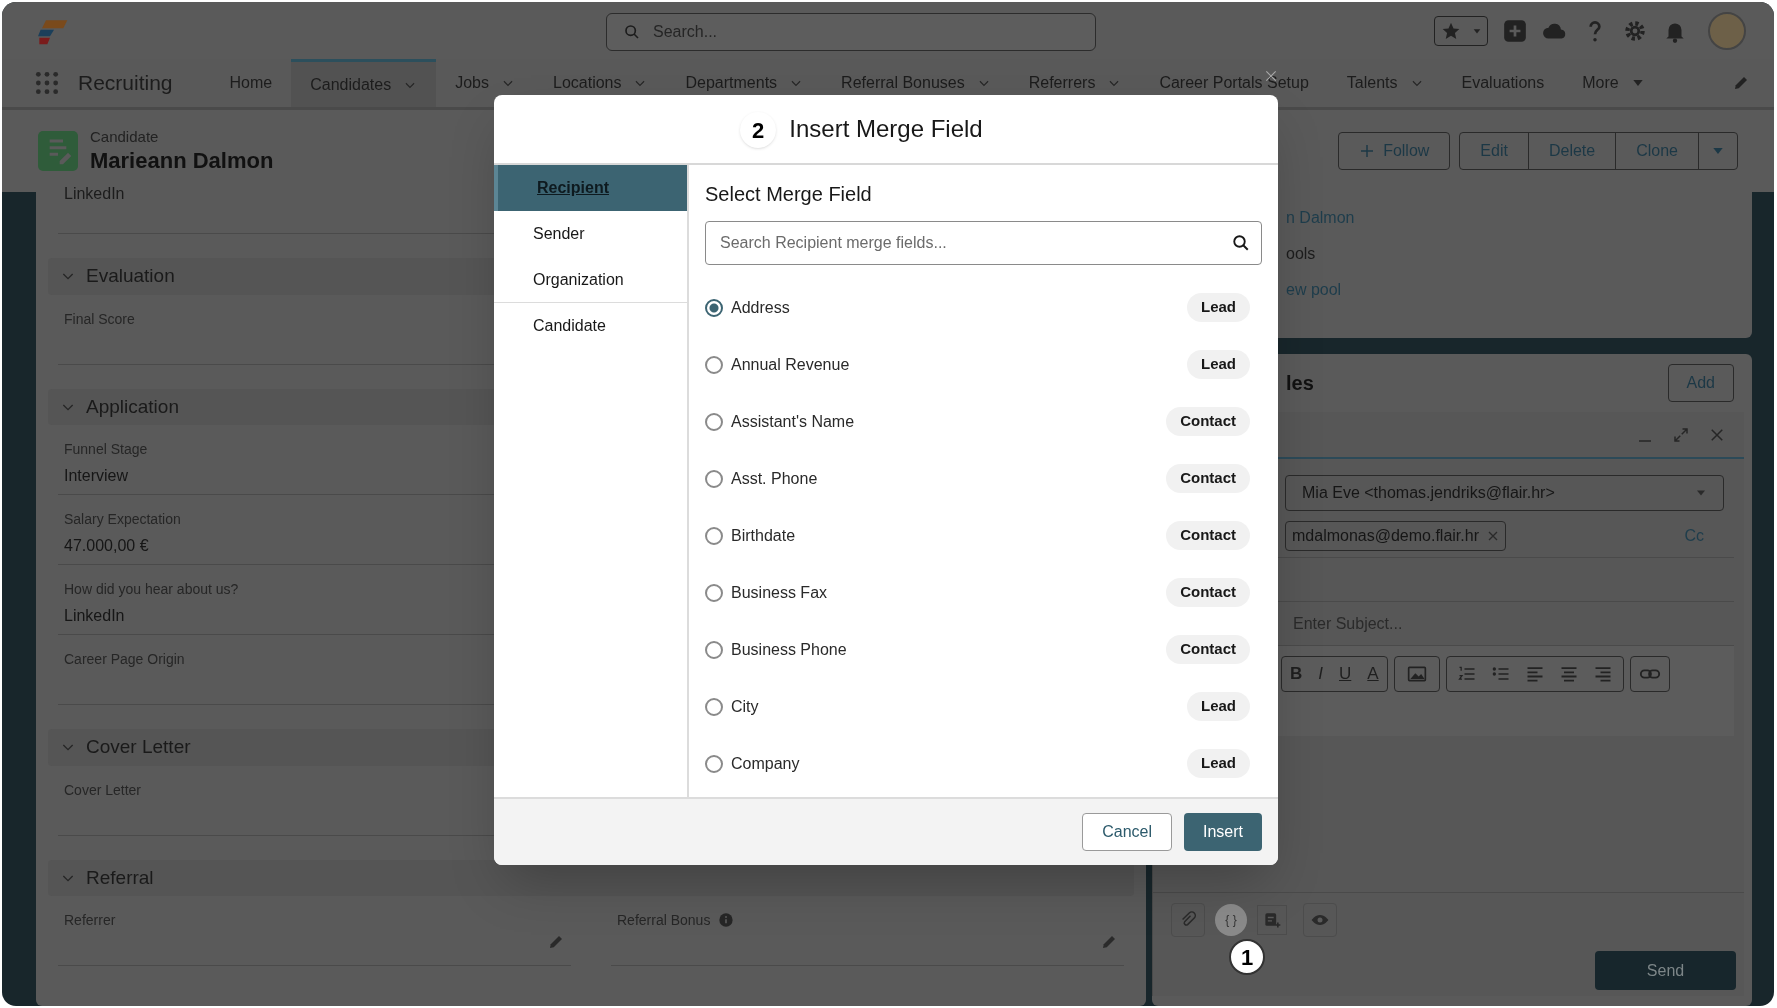 This screenshot has height=1008, width=1777. What do you see at coordinates (1320, 920) in the screenshot?
I see `preview-icon` at bounding box center [1320, 920].